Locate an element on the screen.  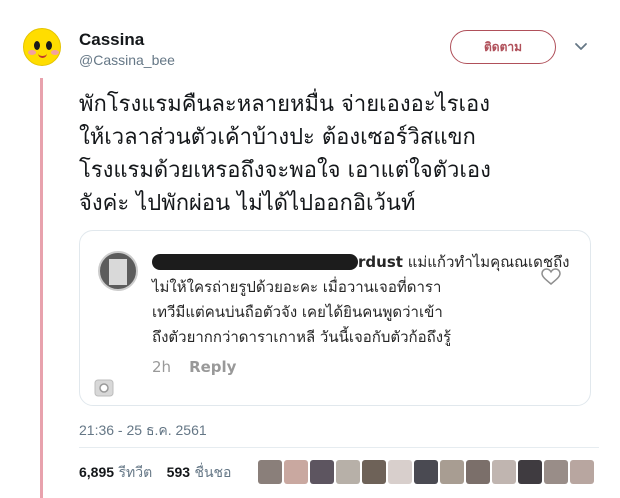
avatar is located at coordinates (42, 47).